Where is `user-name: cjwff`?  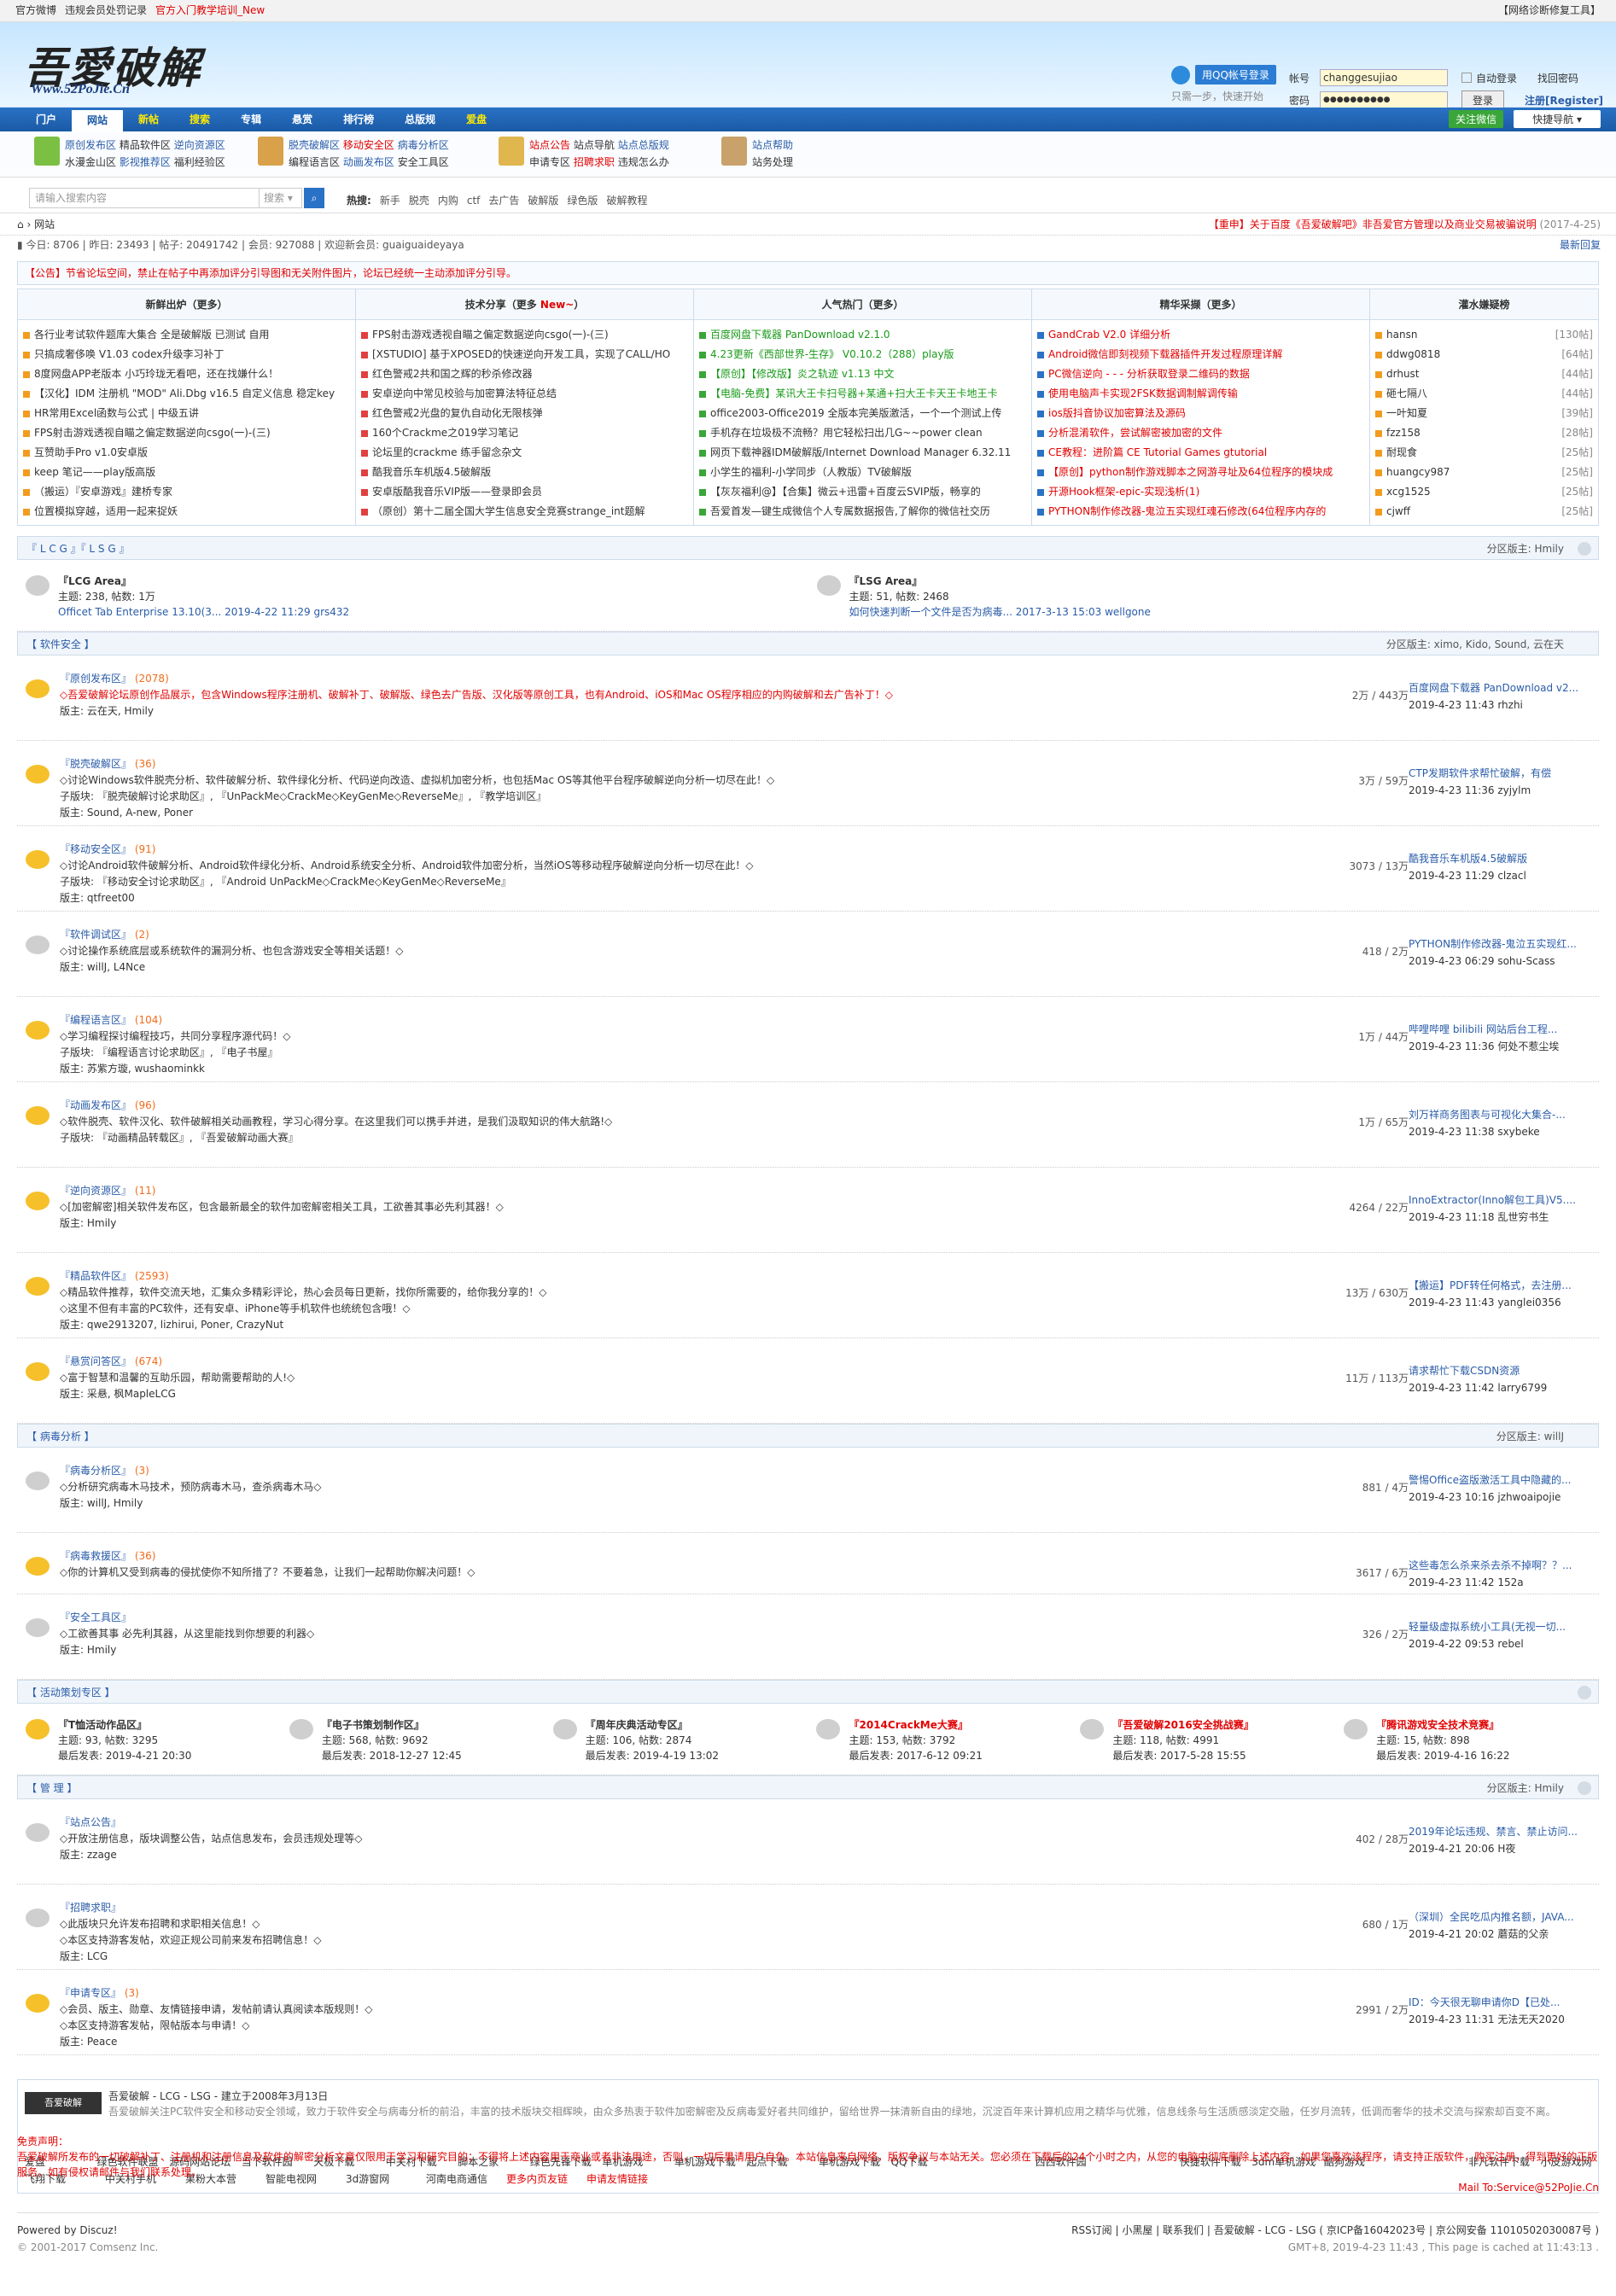
user-name: cjwff is located at coordinates (1398, 511).